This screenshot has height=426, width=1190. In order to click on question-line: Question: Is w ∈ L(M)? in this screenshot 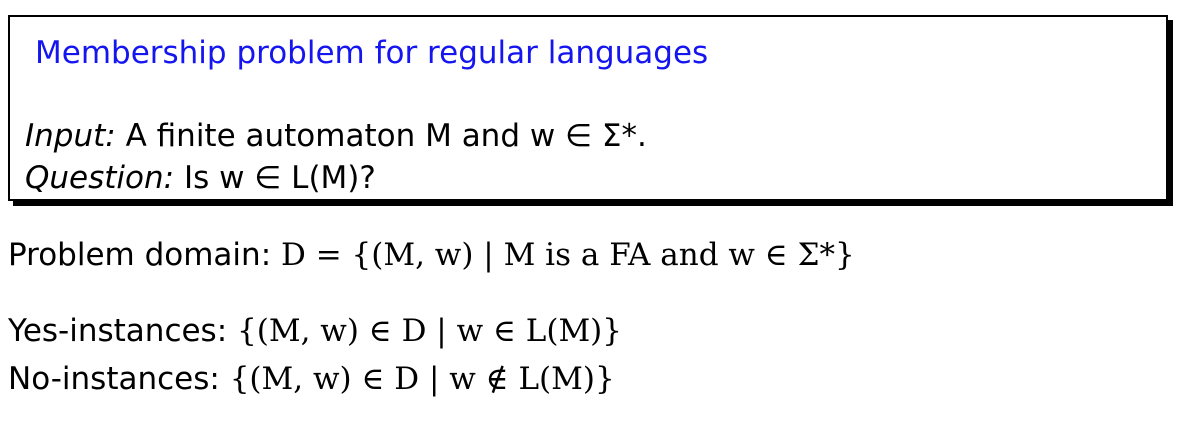, I will do `click(200, 178)`.